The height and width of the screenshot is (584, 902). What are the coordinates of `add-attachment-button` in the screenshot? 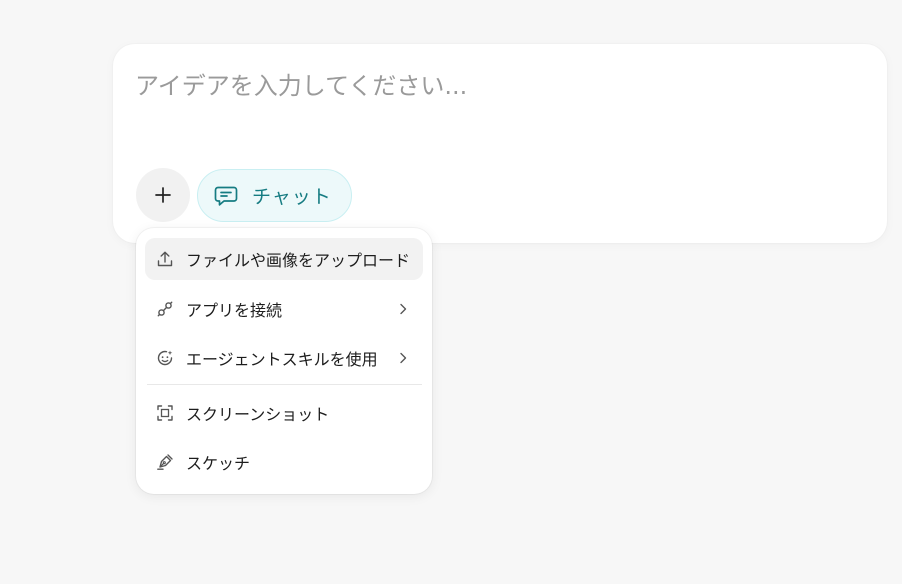 It's located at (163, 195).